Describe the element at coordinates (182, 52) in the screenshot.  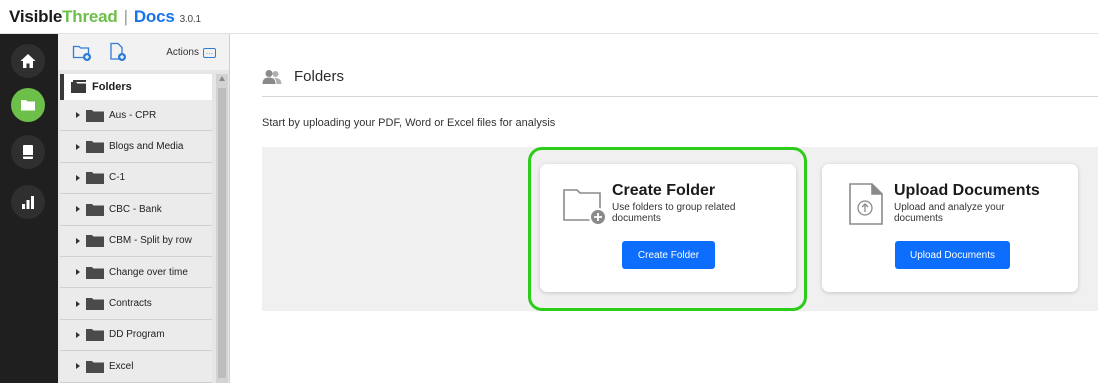
I see `actions-label: Actions` at that location.